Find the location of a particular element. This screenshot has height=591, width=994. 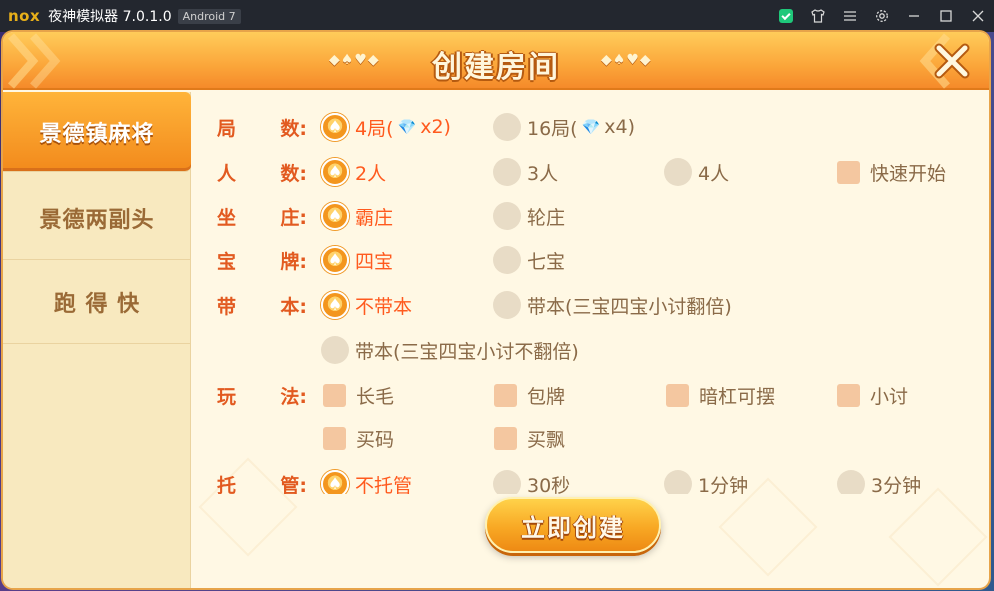

option-row-players: 人数: ♠ 2人 3人 4人 快速开始 is located at coordinates (598, 172).